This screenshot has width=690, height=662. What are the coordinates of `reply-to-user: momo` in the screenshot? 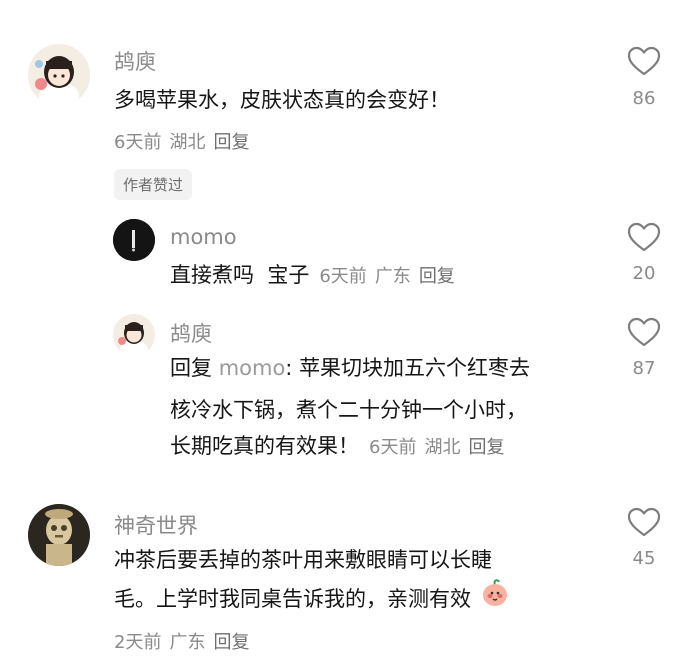 It's located at (252, 368).